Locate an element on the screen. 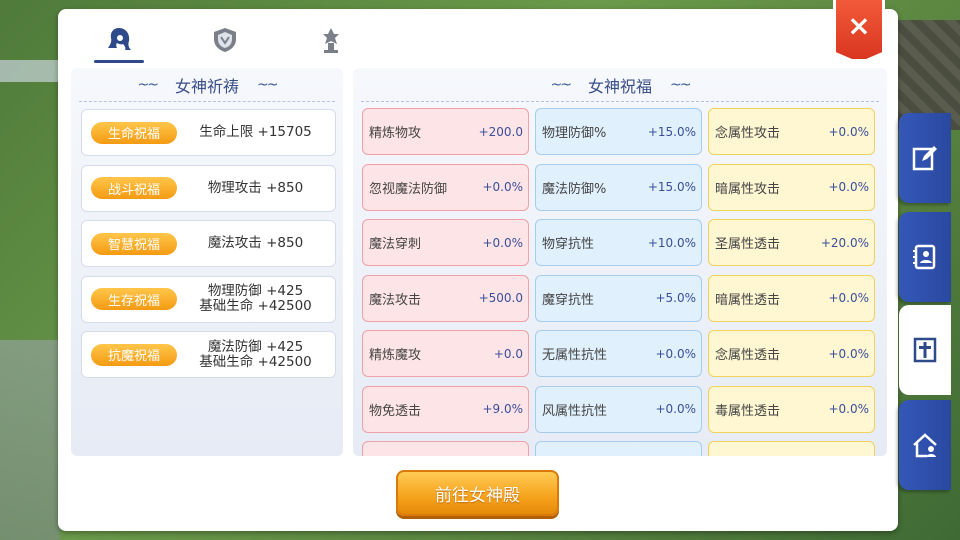 The height and width of the screenshot is (540, 960). stat-label: 魔法防御% is located at coordinates (574, 189).